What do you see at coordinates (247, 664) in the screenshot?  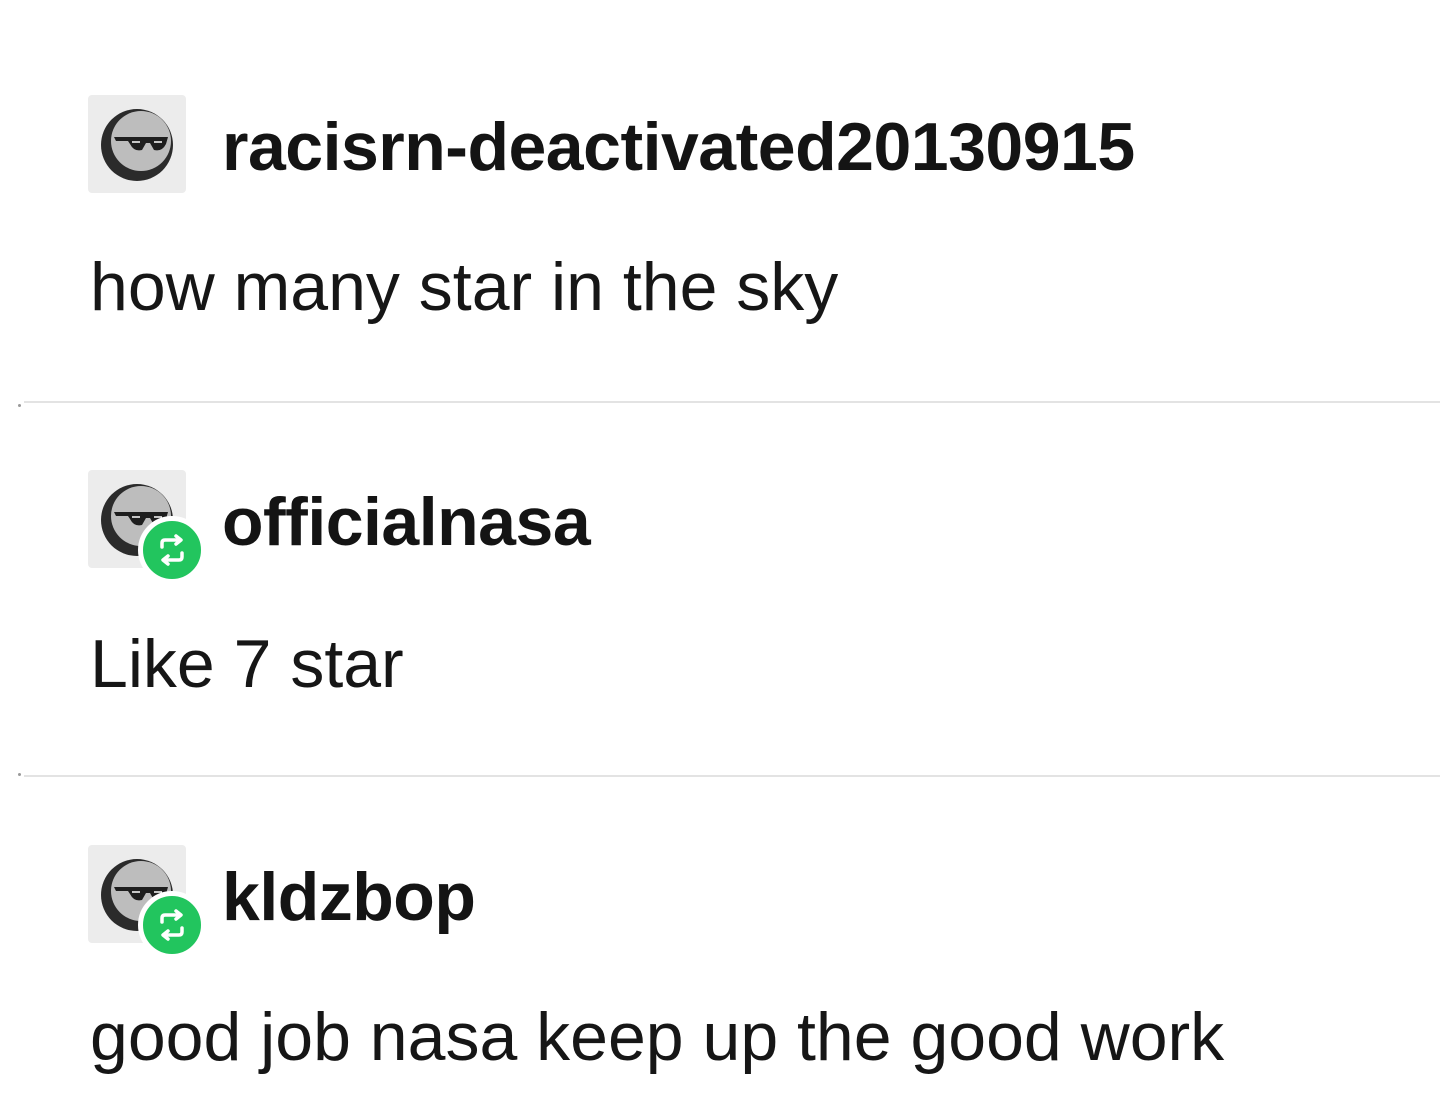 I see `post-text: Like 7 star` at bounding box center [247, 664].